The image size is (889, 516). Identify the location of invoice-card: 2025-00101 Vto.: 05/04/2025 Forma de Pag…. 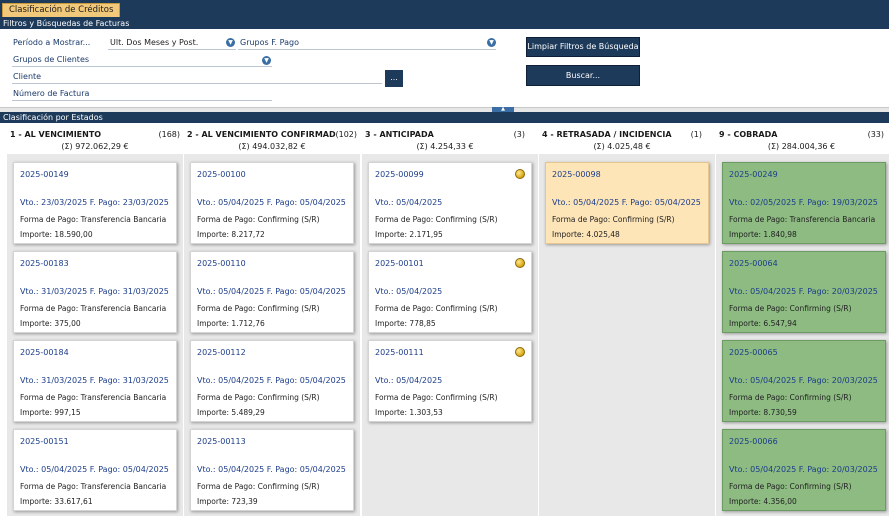
(450, 292).